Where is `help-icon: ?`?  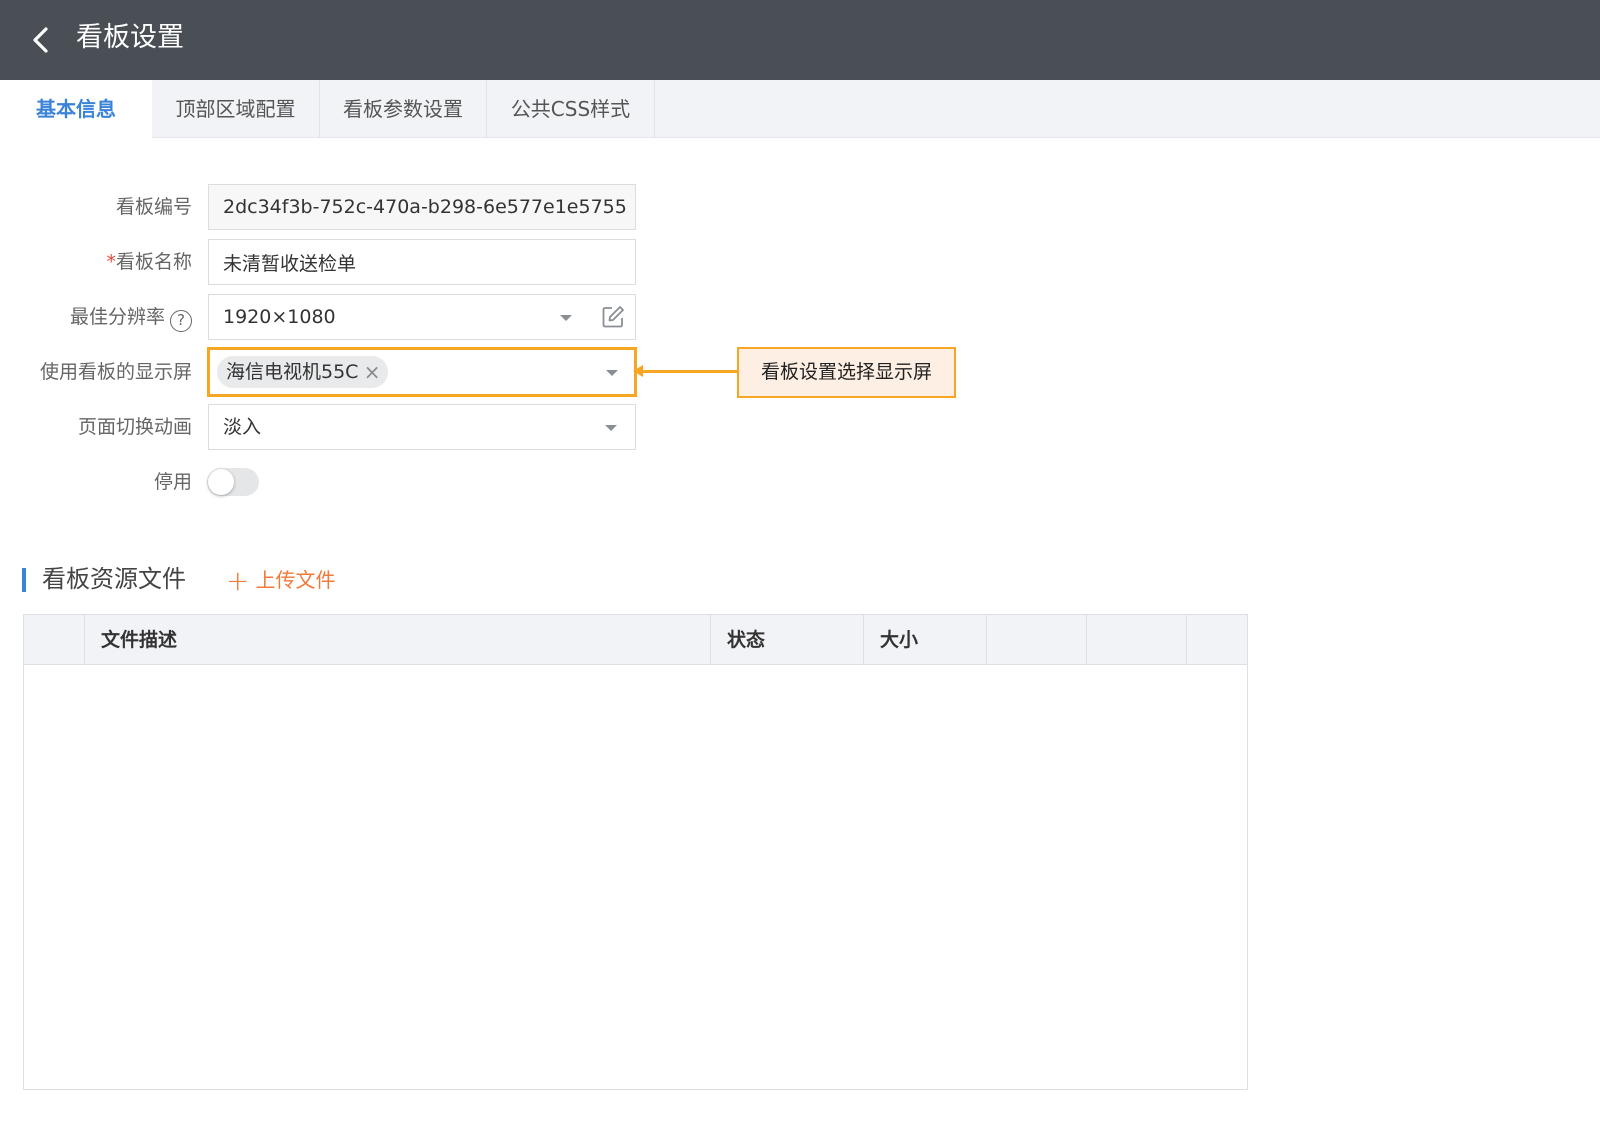 help-icon: ? is located at coordinates (181, 321).